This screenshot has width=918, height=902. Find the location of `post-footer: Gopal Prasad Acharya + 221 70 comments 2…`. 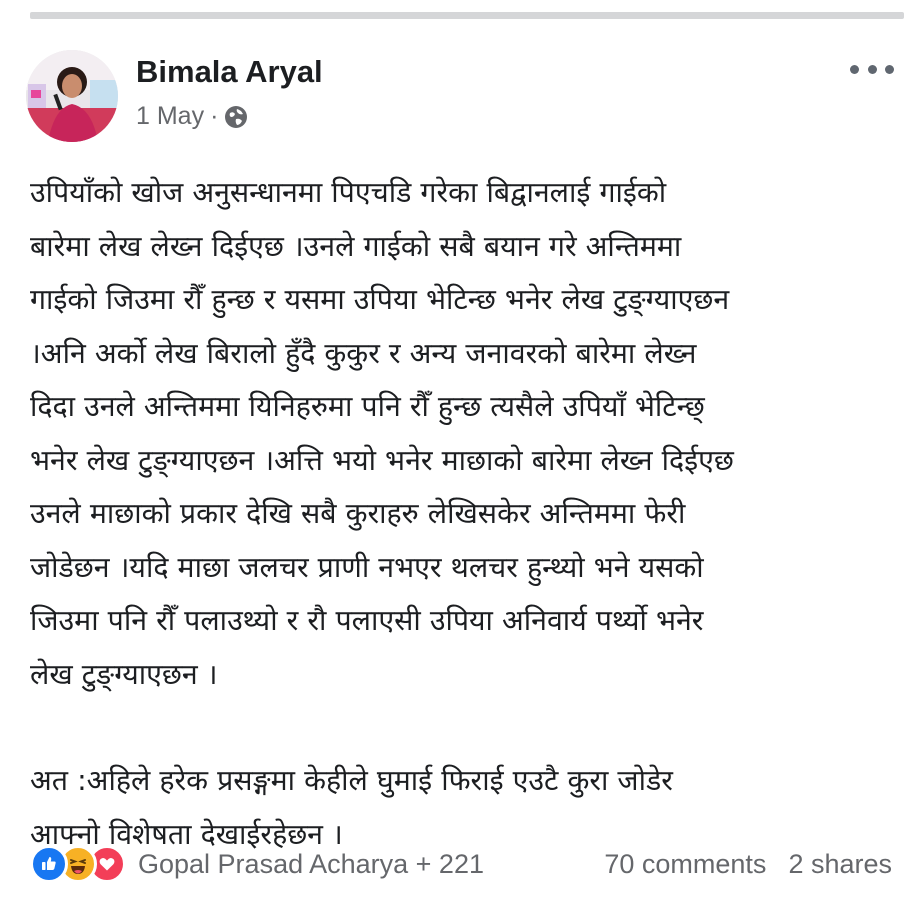

post-footer: Gopal Prasad Acharya + 221 70 comments 2… is located at coordinates (461, 864).